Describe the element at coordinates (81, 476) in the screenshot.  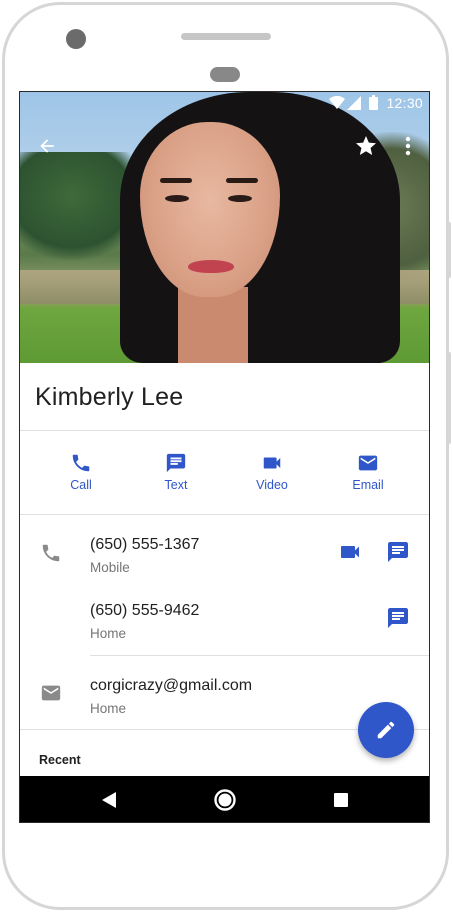
I see `call-button: Call` at that location.